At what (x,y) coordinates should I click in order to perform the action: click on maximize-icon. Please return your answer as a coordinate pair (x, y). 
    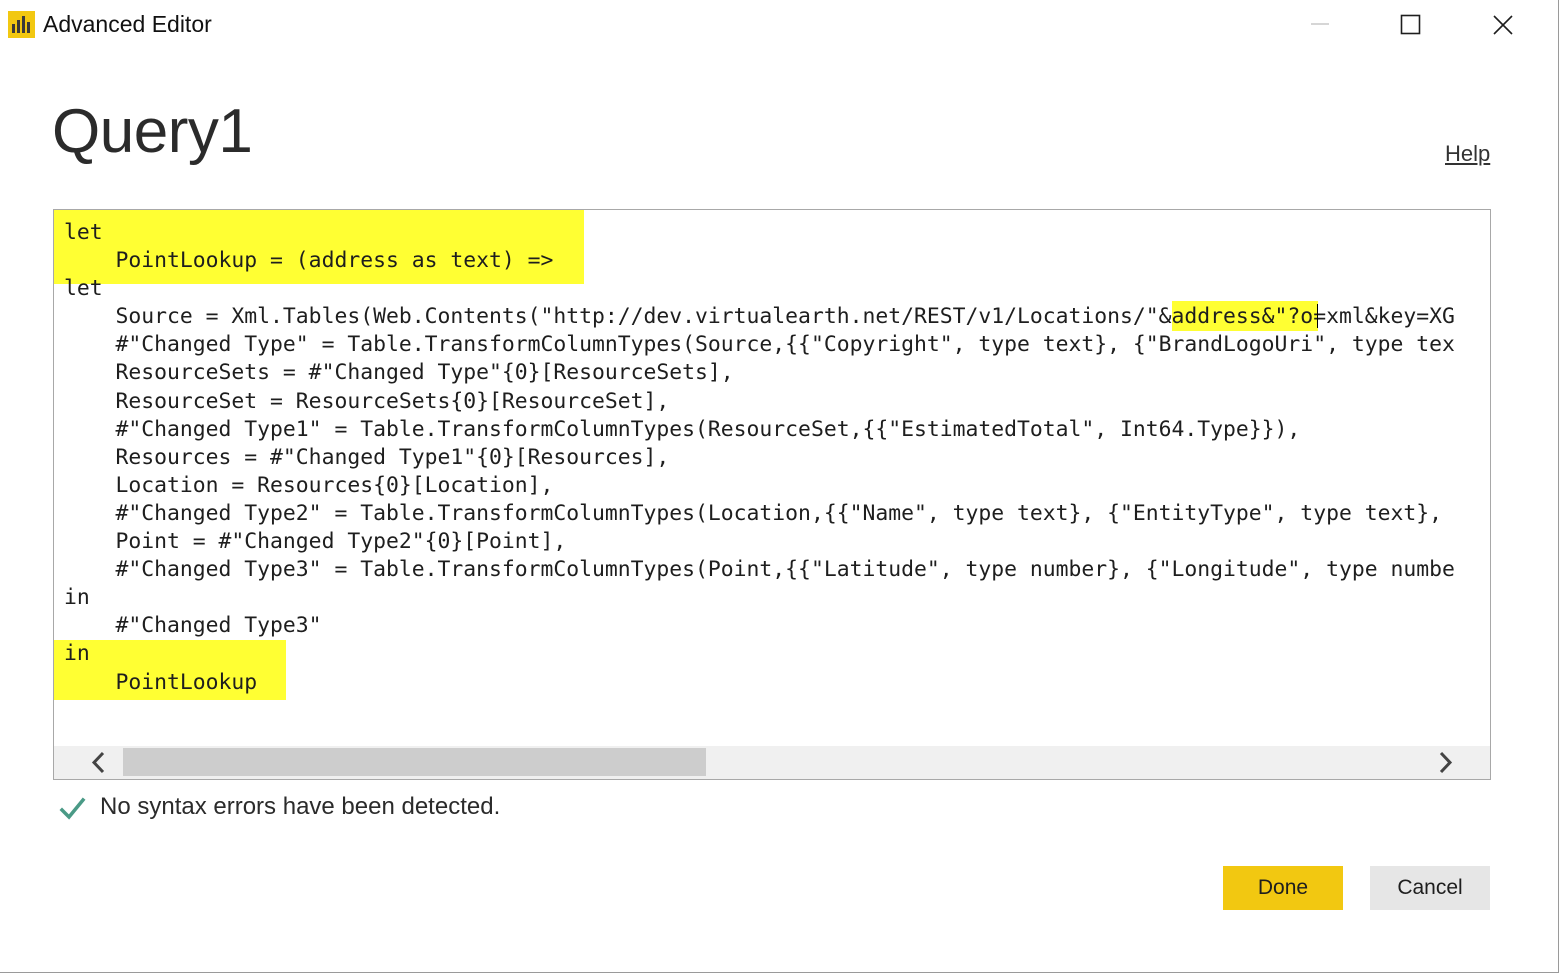
    Looking at the image, I should click on (1410, 24).